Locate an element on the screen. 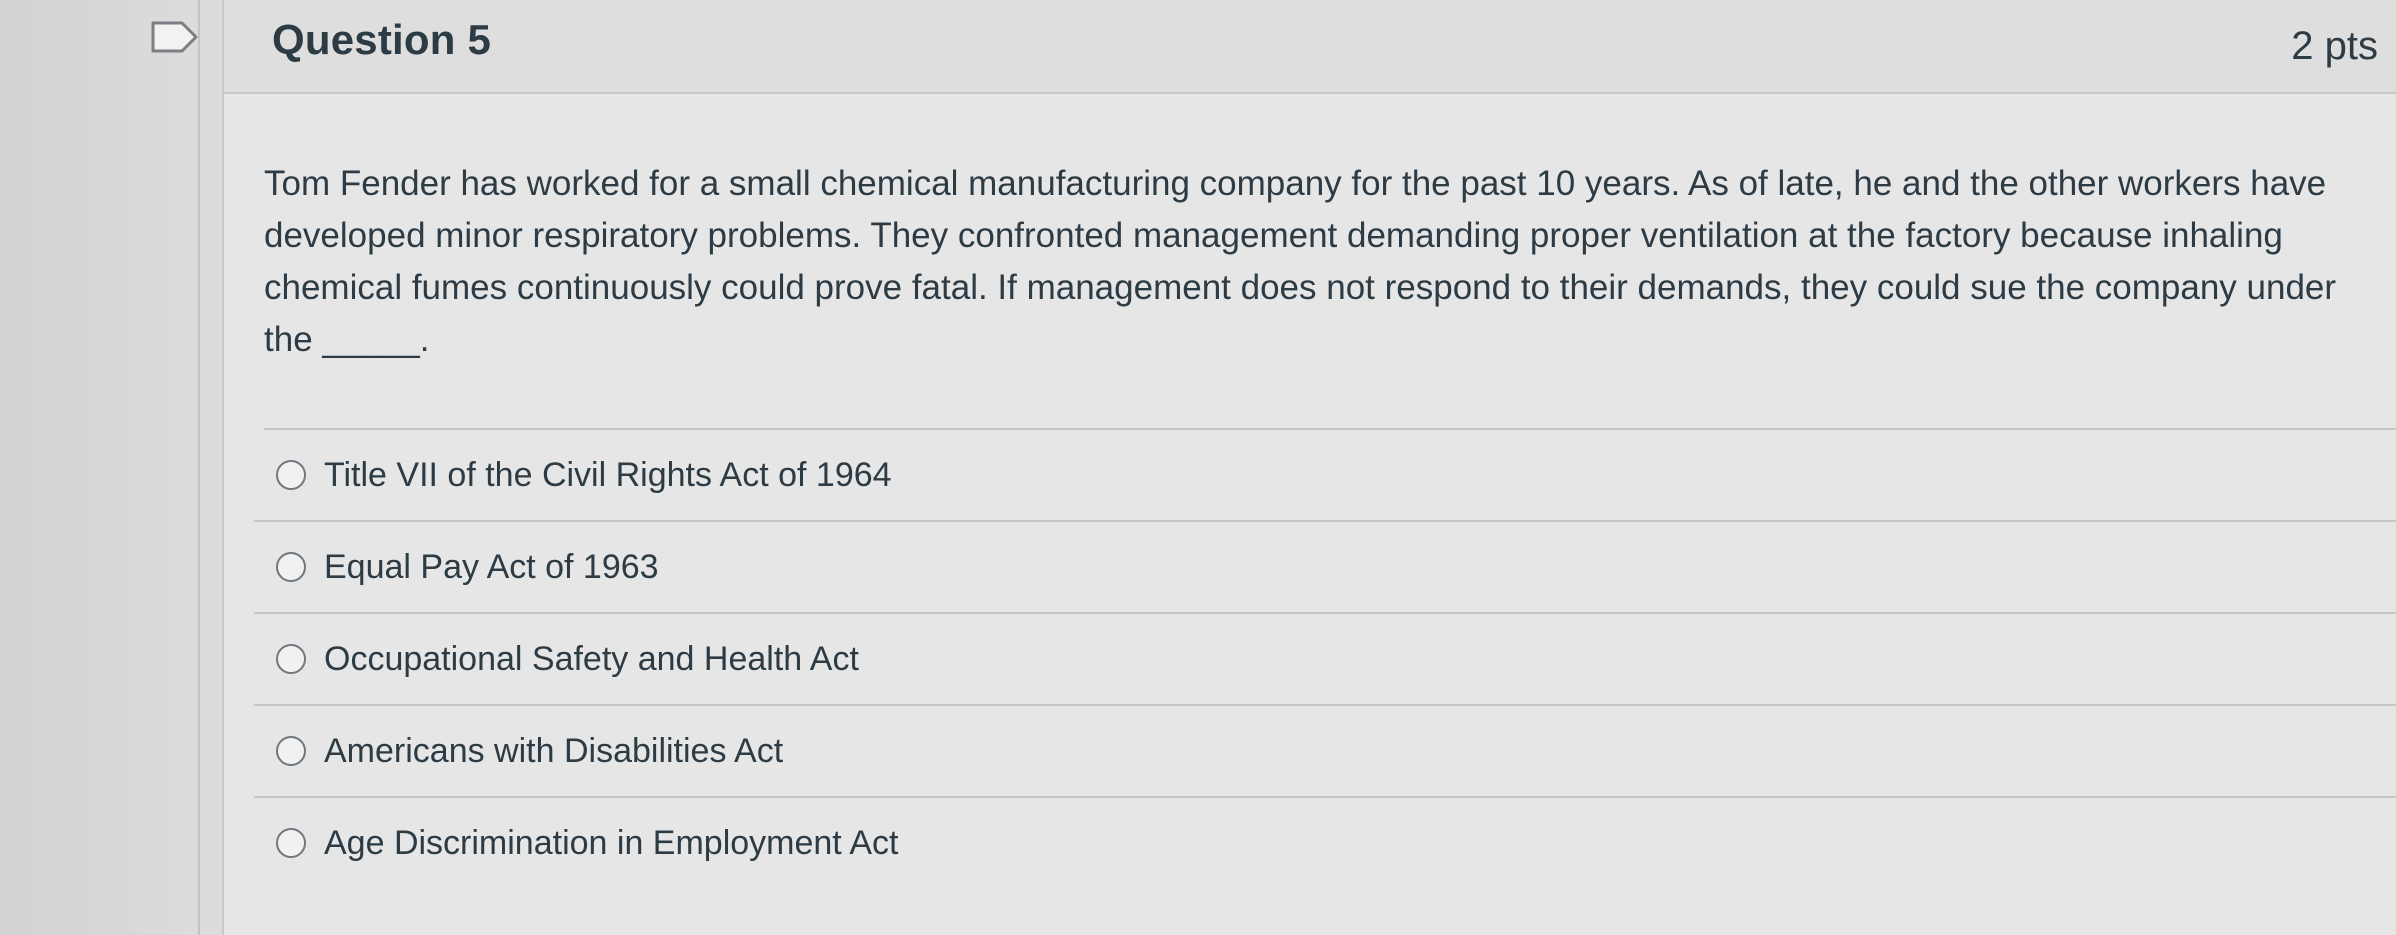 The image size is (2396, 935). answer-label: Age Discrimination in Employment Act is located at coordinates (611, 843).